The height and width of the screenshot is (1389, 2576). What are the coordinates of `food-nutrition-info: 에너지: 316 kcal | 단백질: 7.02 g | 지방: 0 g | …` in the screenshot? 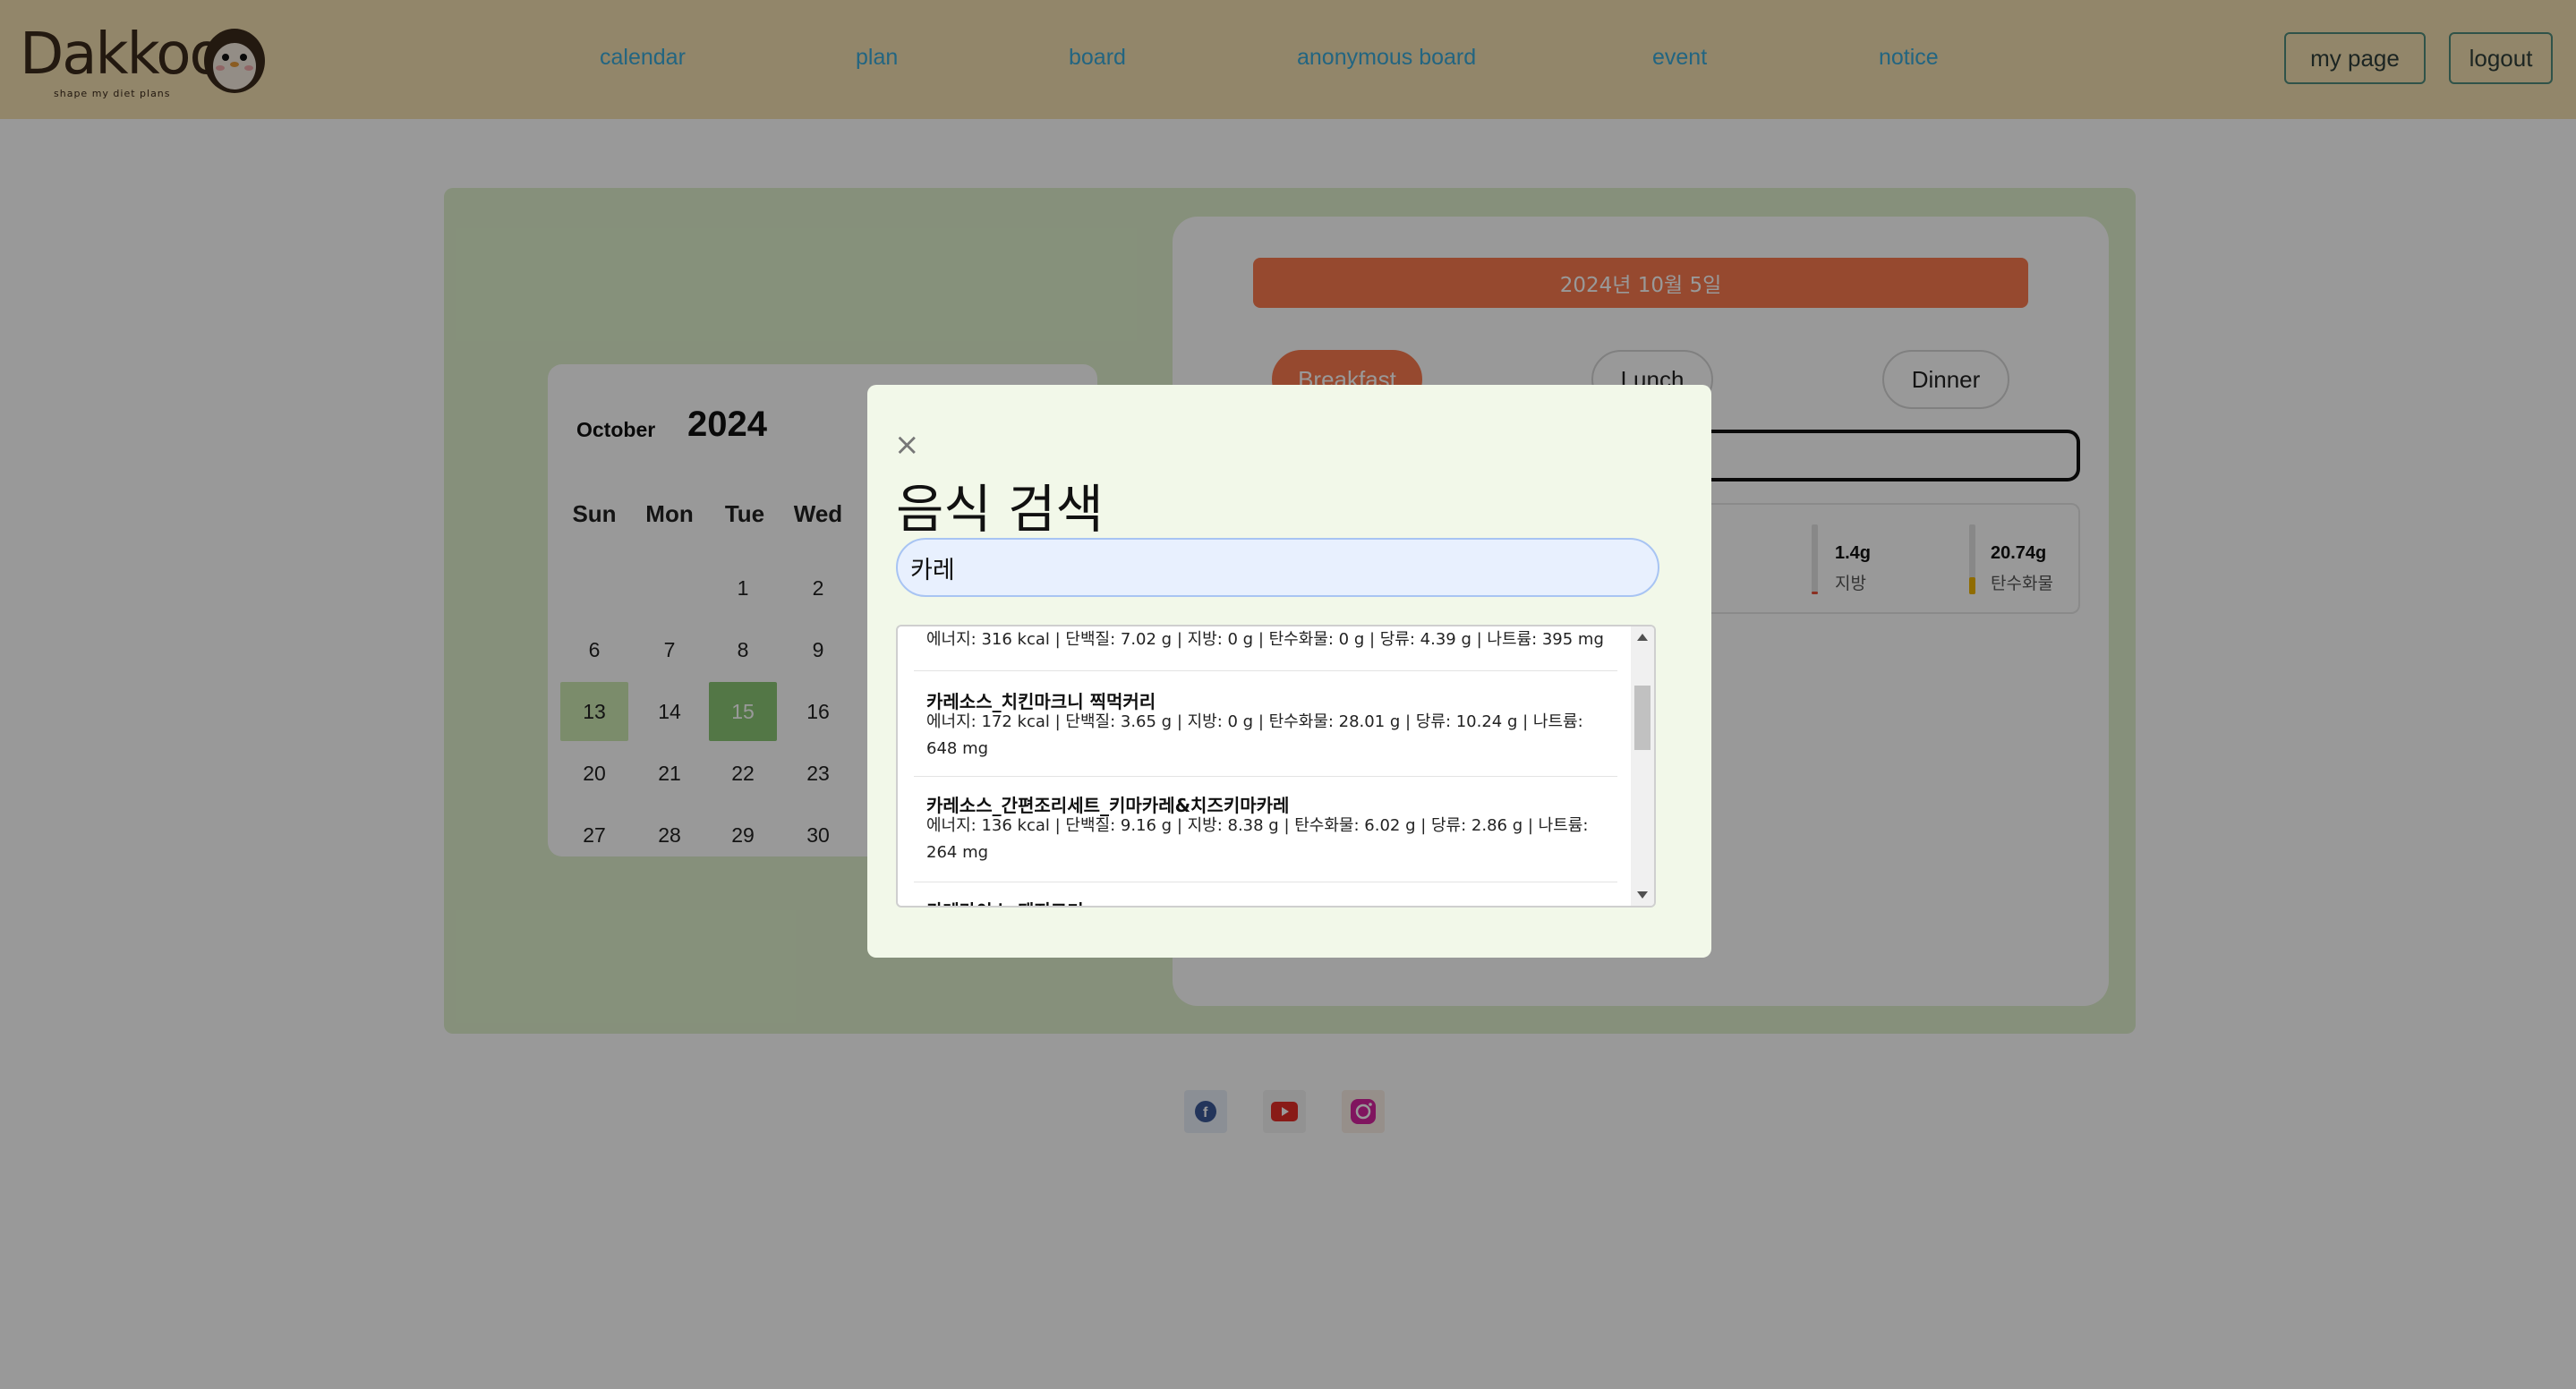 It's located at (1265, 639).